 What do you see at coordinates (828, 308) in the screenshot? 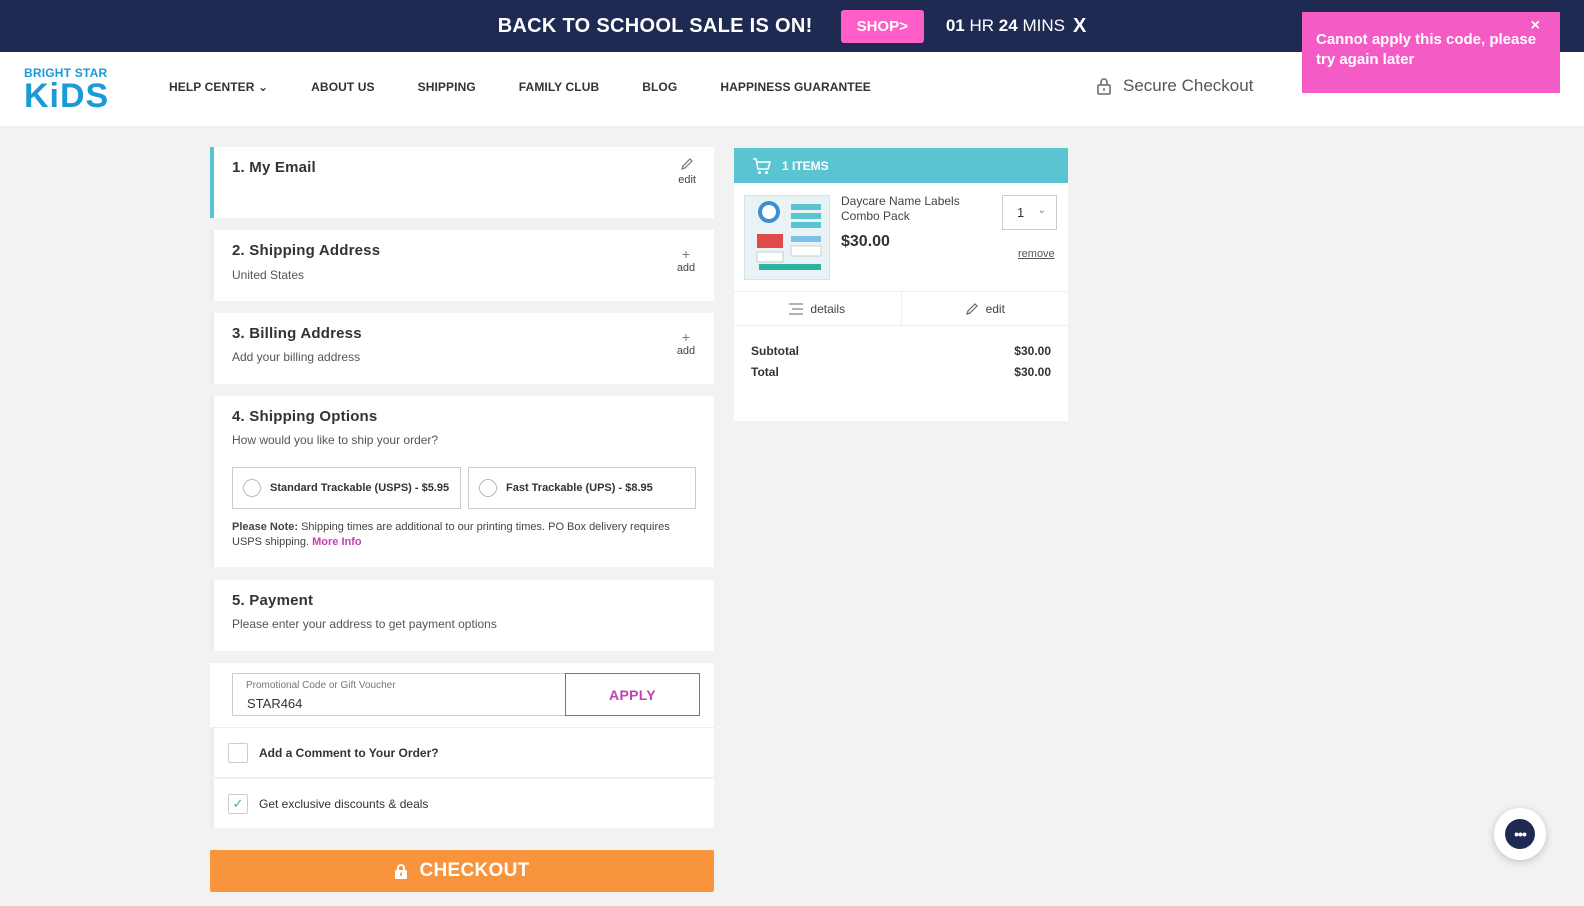
I see `details-label: details` at bounding box center [828, 308].